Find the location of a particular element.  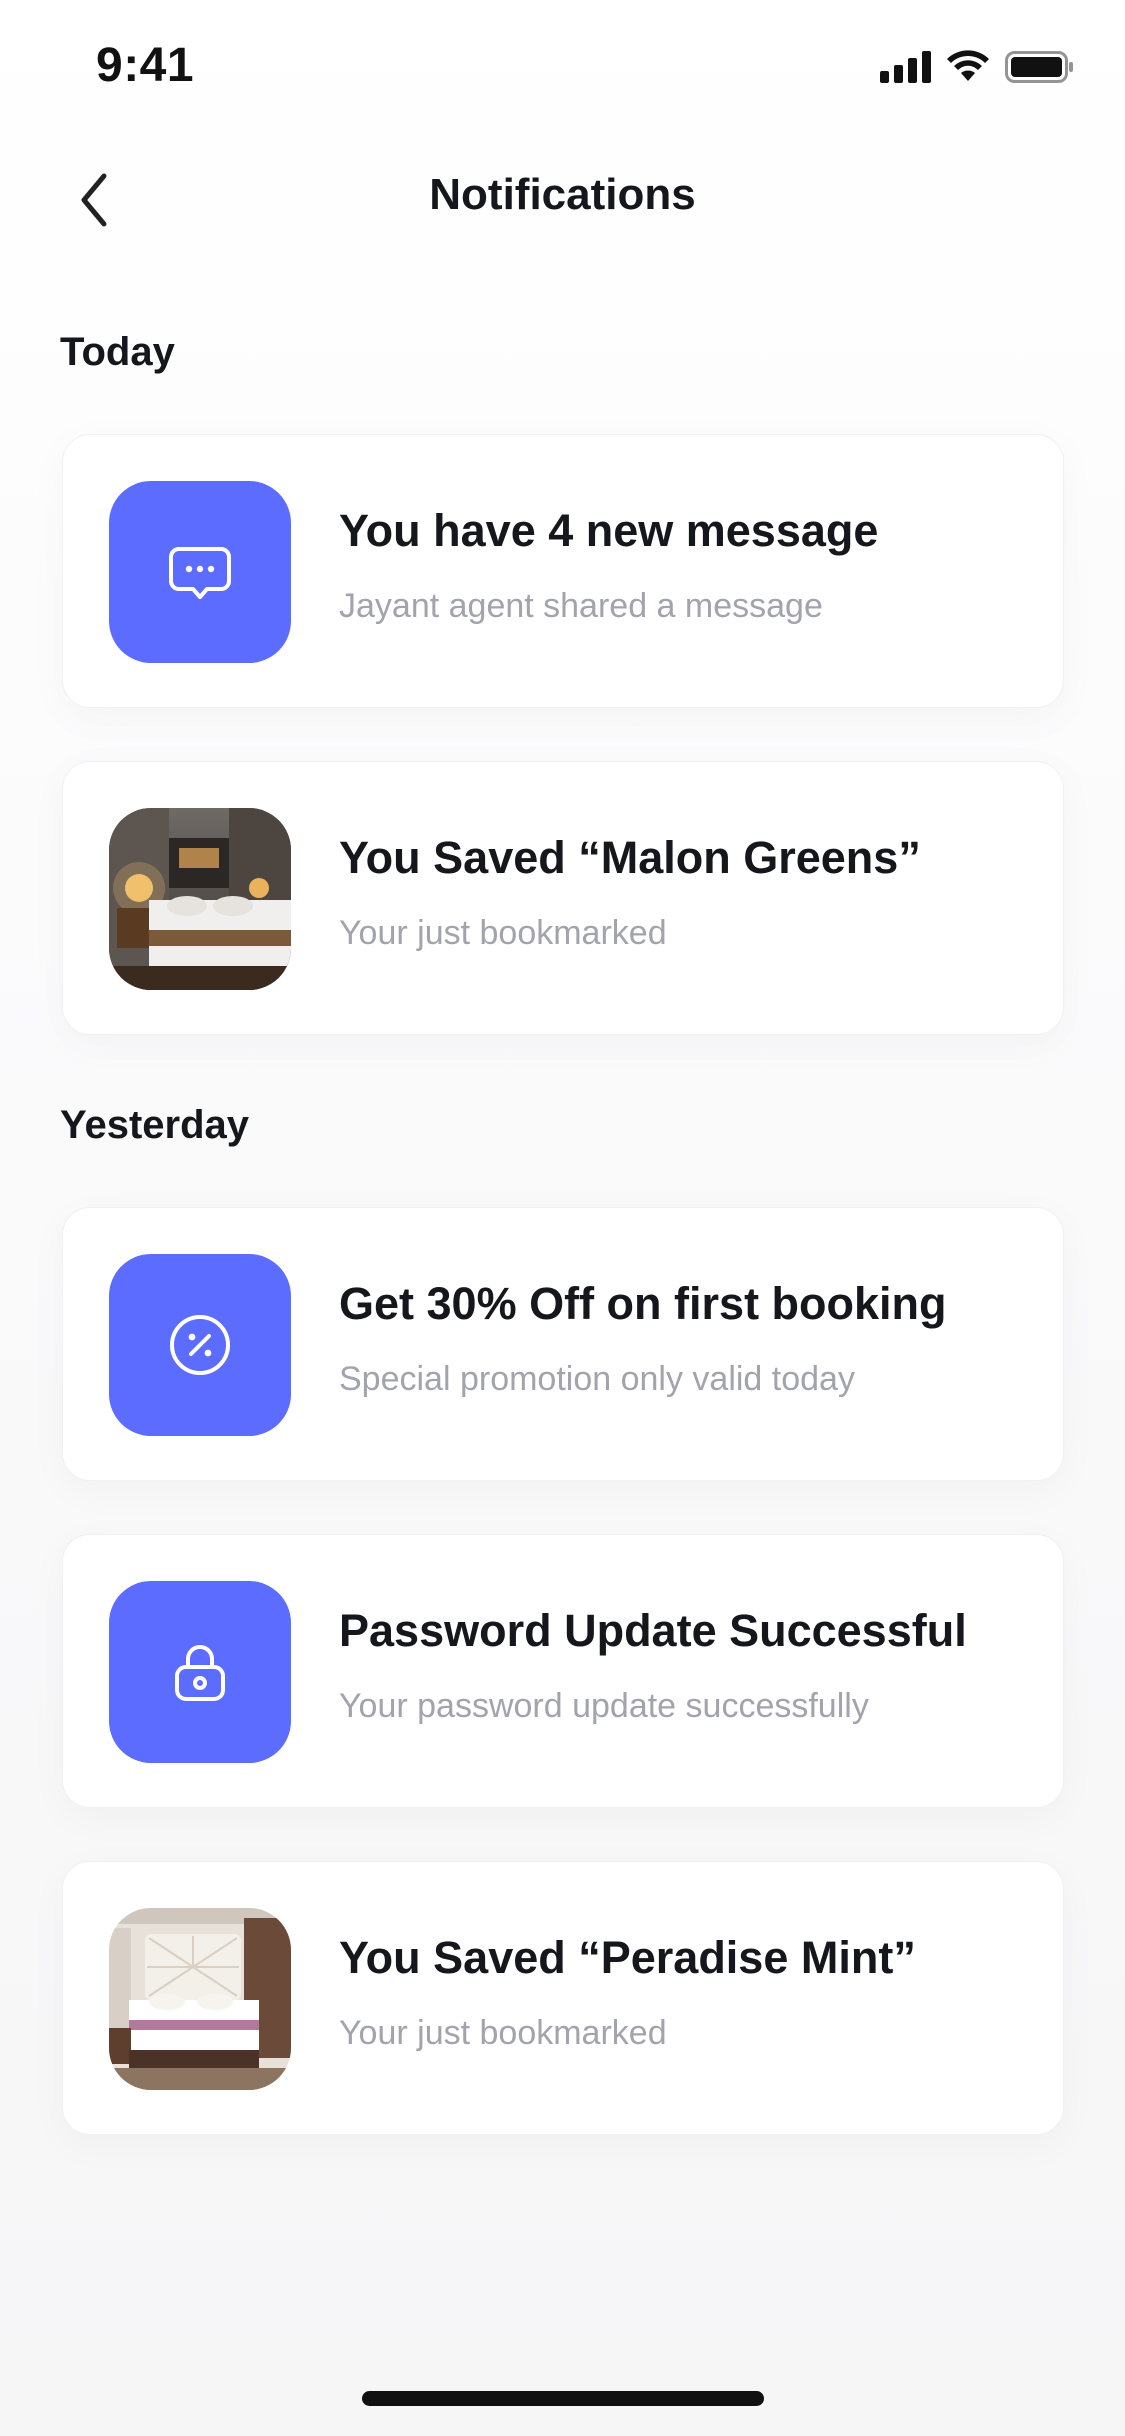

notification-title: You Saved “Peradise Mint” is located at coordinates (627, 1957).